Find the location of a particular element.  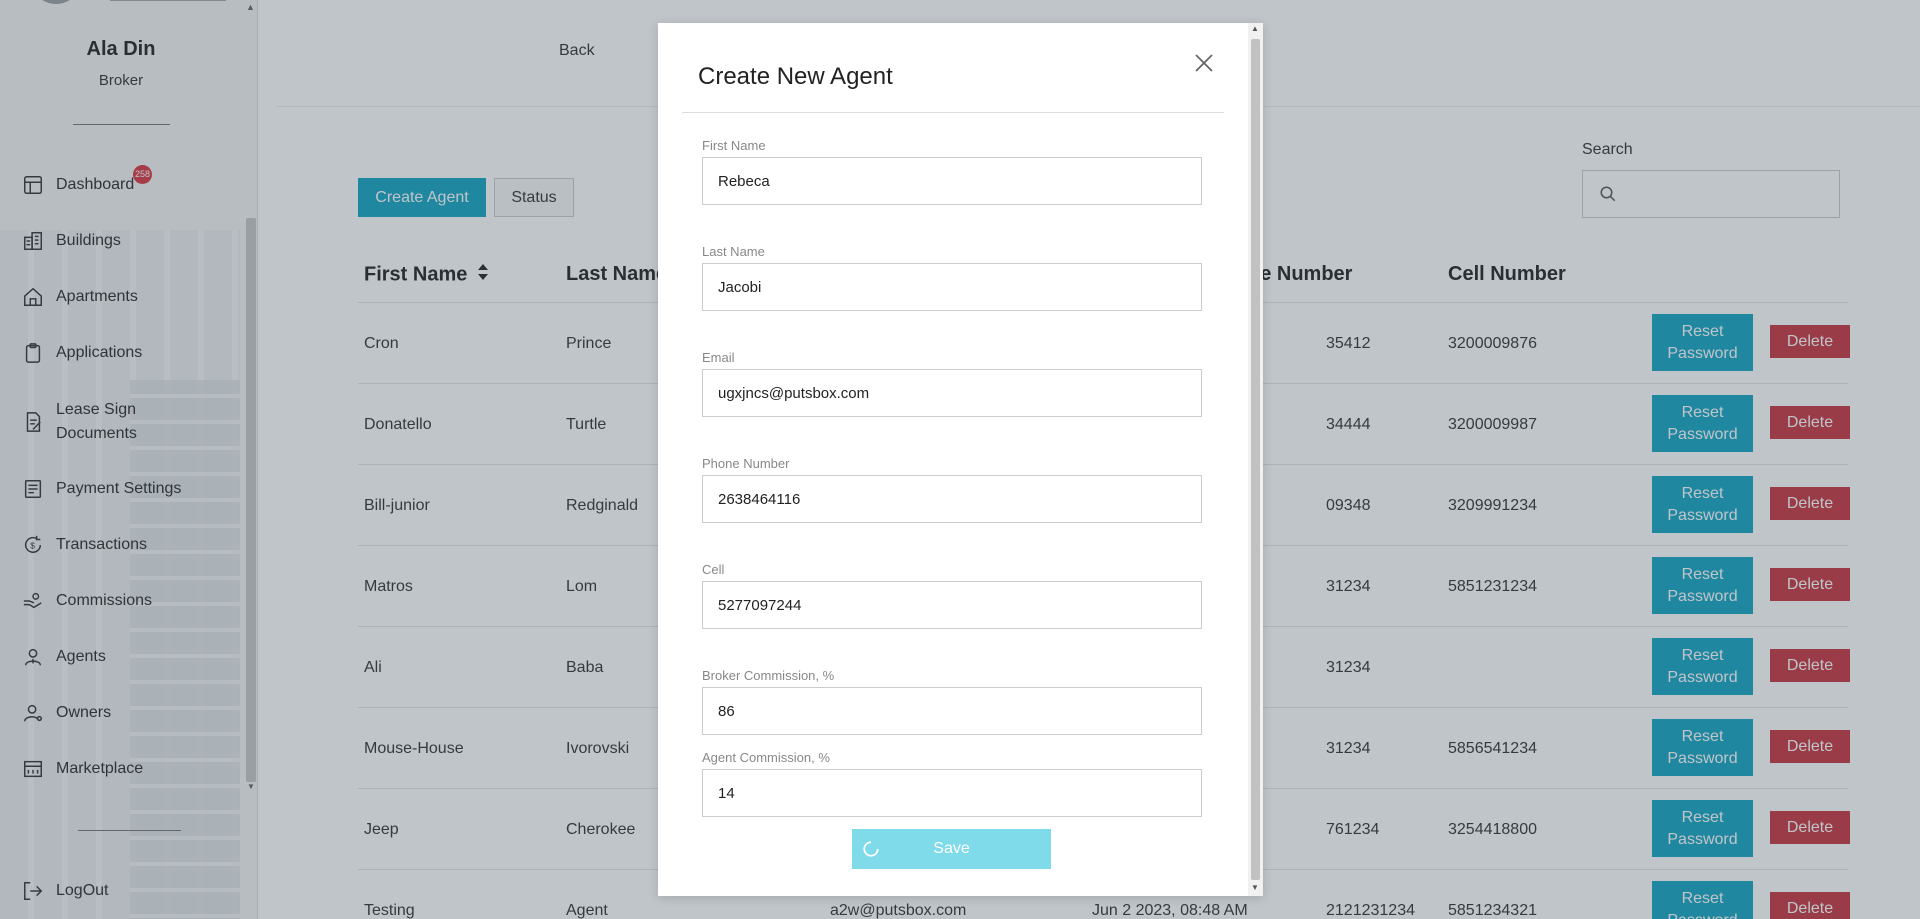

modal-title: Create New Agent is located at coordinates (795, 76).